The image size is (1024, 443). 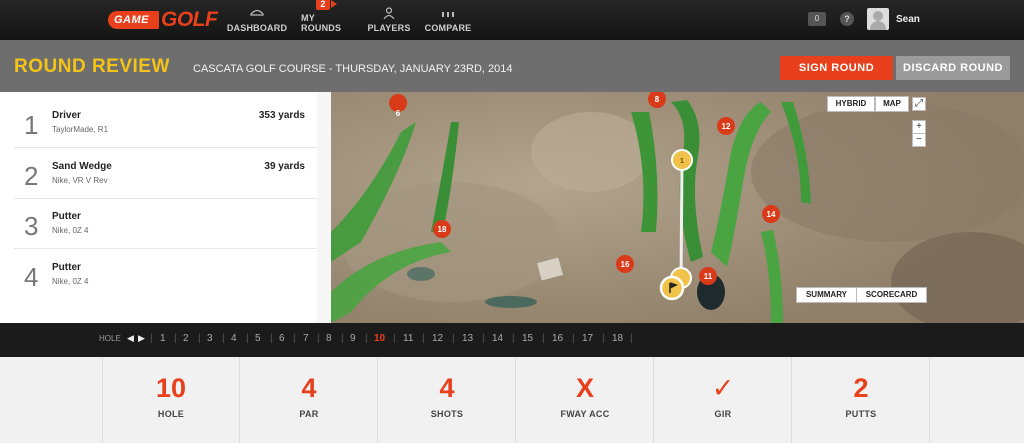 I want to click on shot-marker: 1, so click(x=682, y=160).